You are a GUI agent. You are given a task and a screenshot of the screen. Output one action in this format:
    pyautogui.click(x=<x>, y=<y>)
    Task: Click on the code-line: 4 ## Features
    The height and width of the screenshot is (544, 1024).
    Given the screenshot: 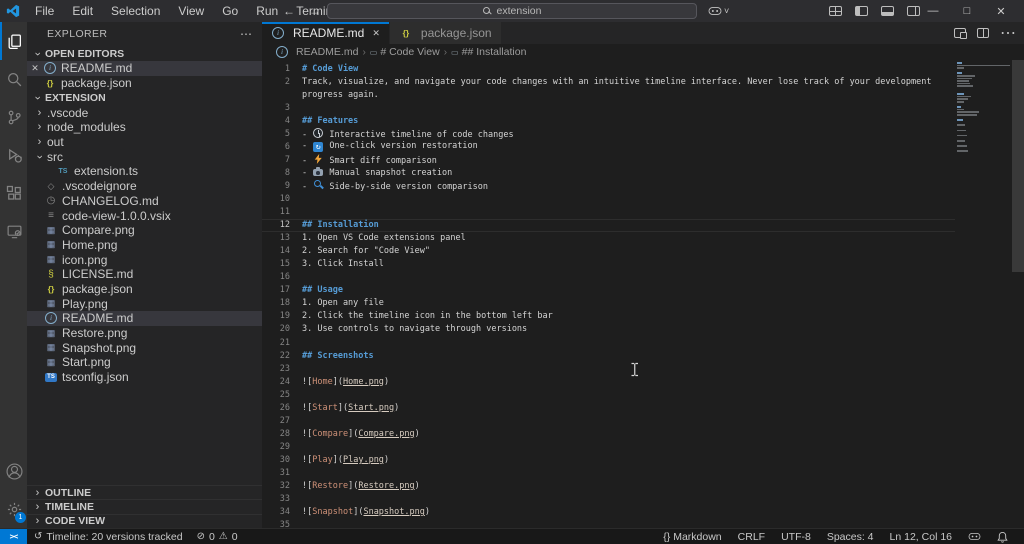 What is the action you would take?
    pyautogui.click(x=608, y=120)
    